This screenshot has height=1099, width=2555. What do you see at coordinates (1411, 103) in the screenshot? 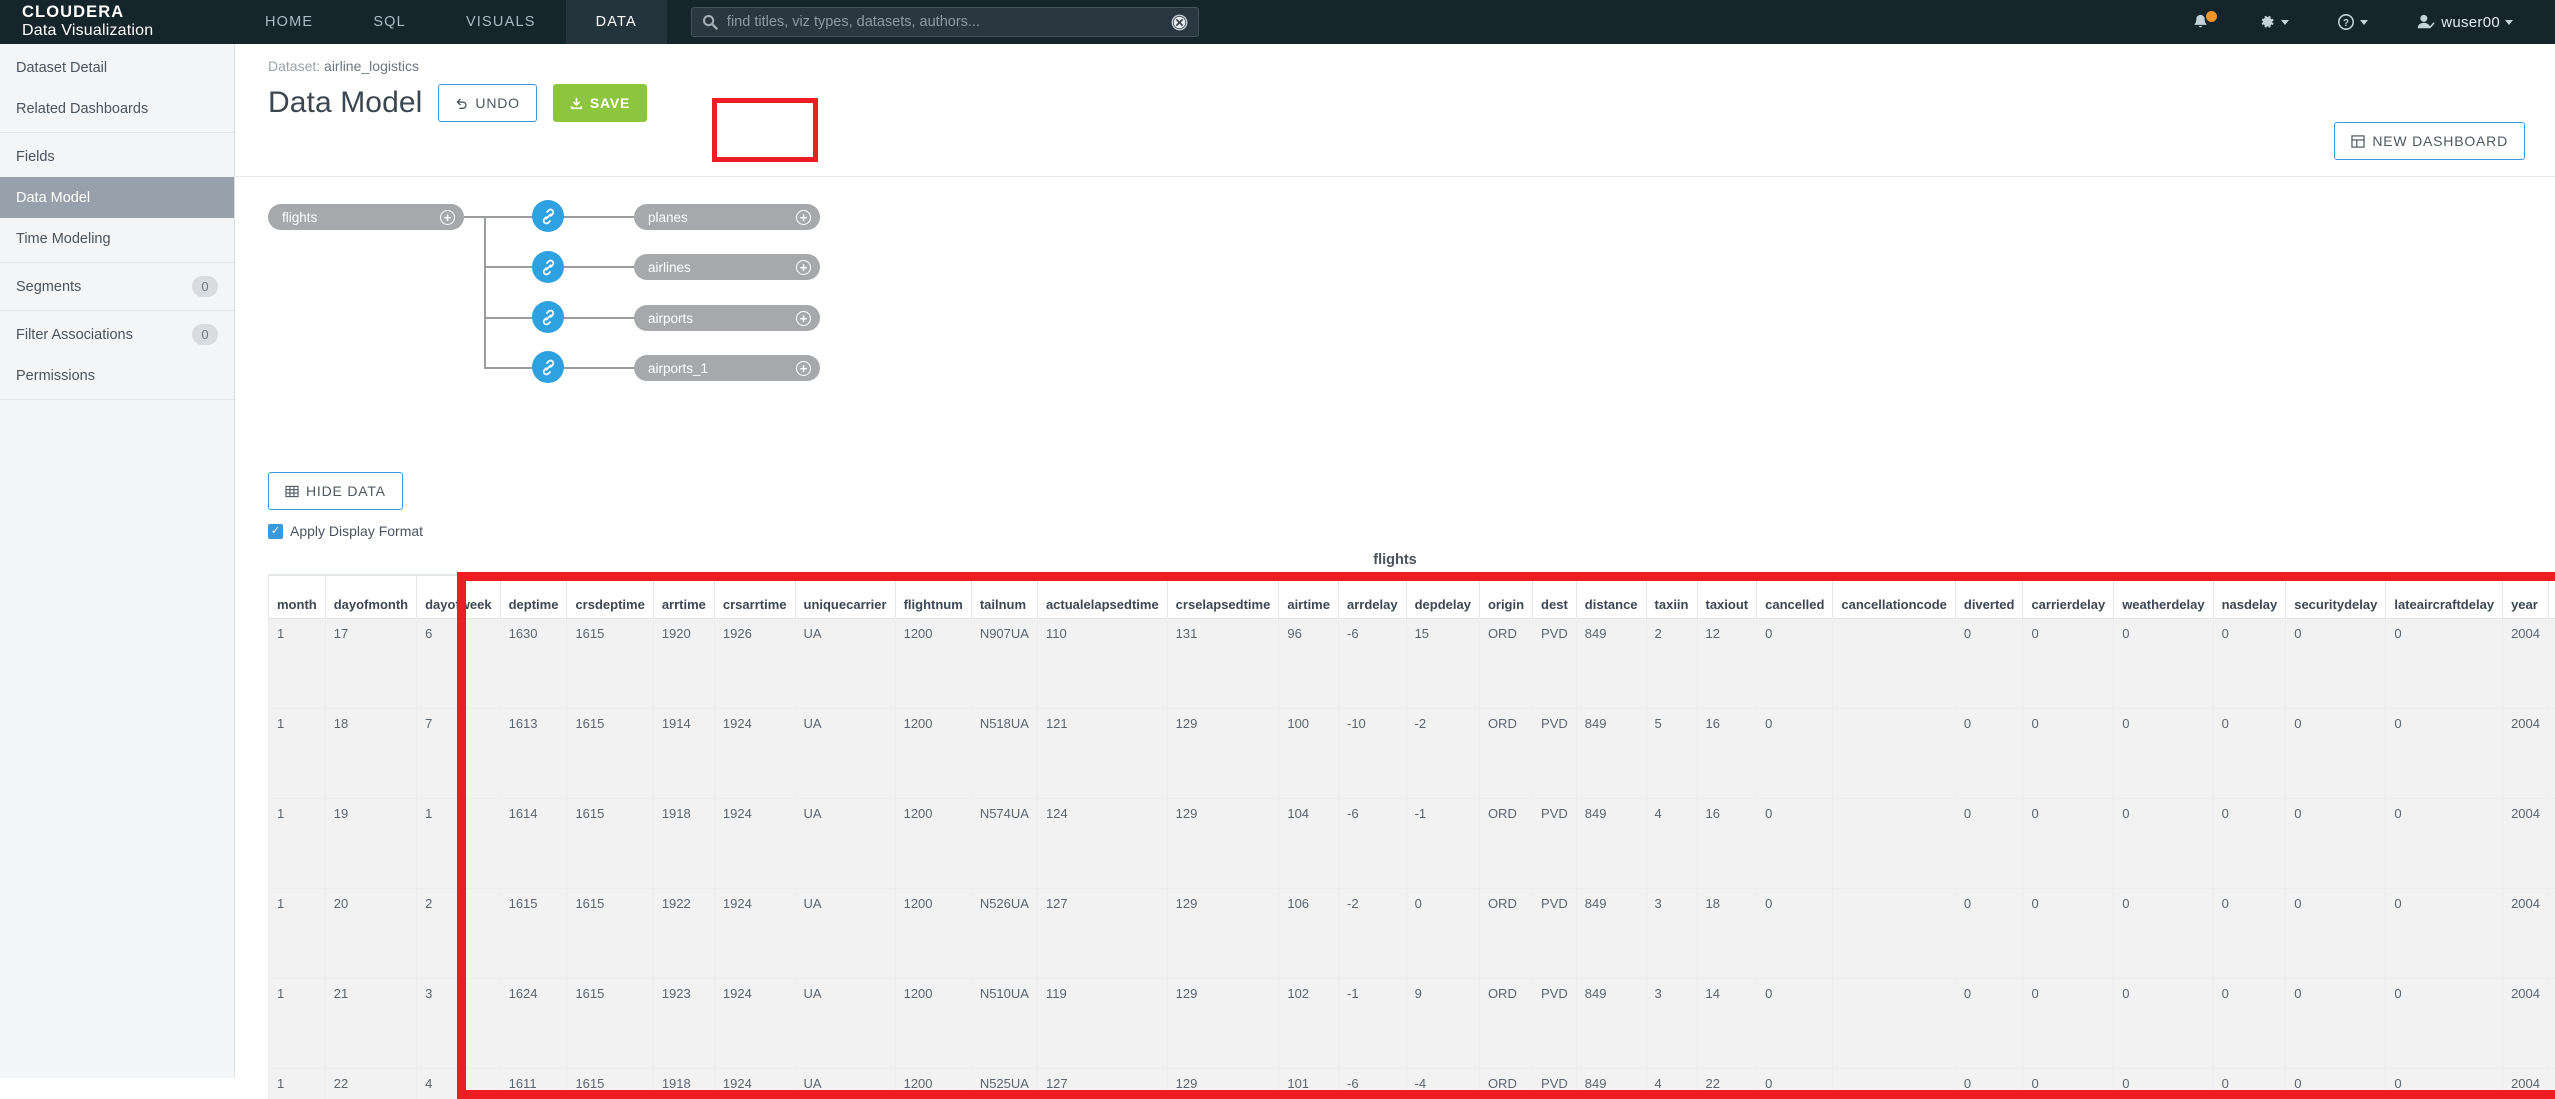
I see `title-row: Data Model UNDO SAVE` at bounding box center [1411, 103].